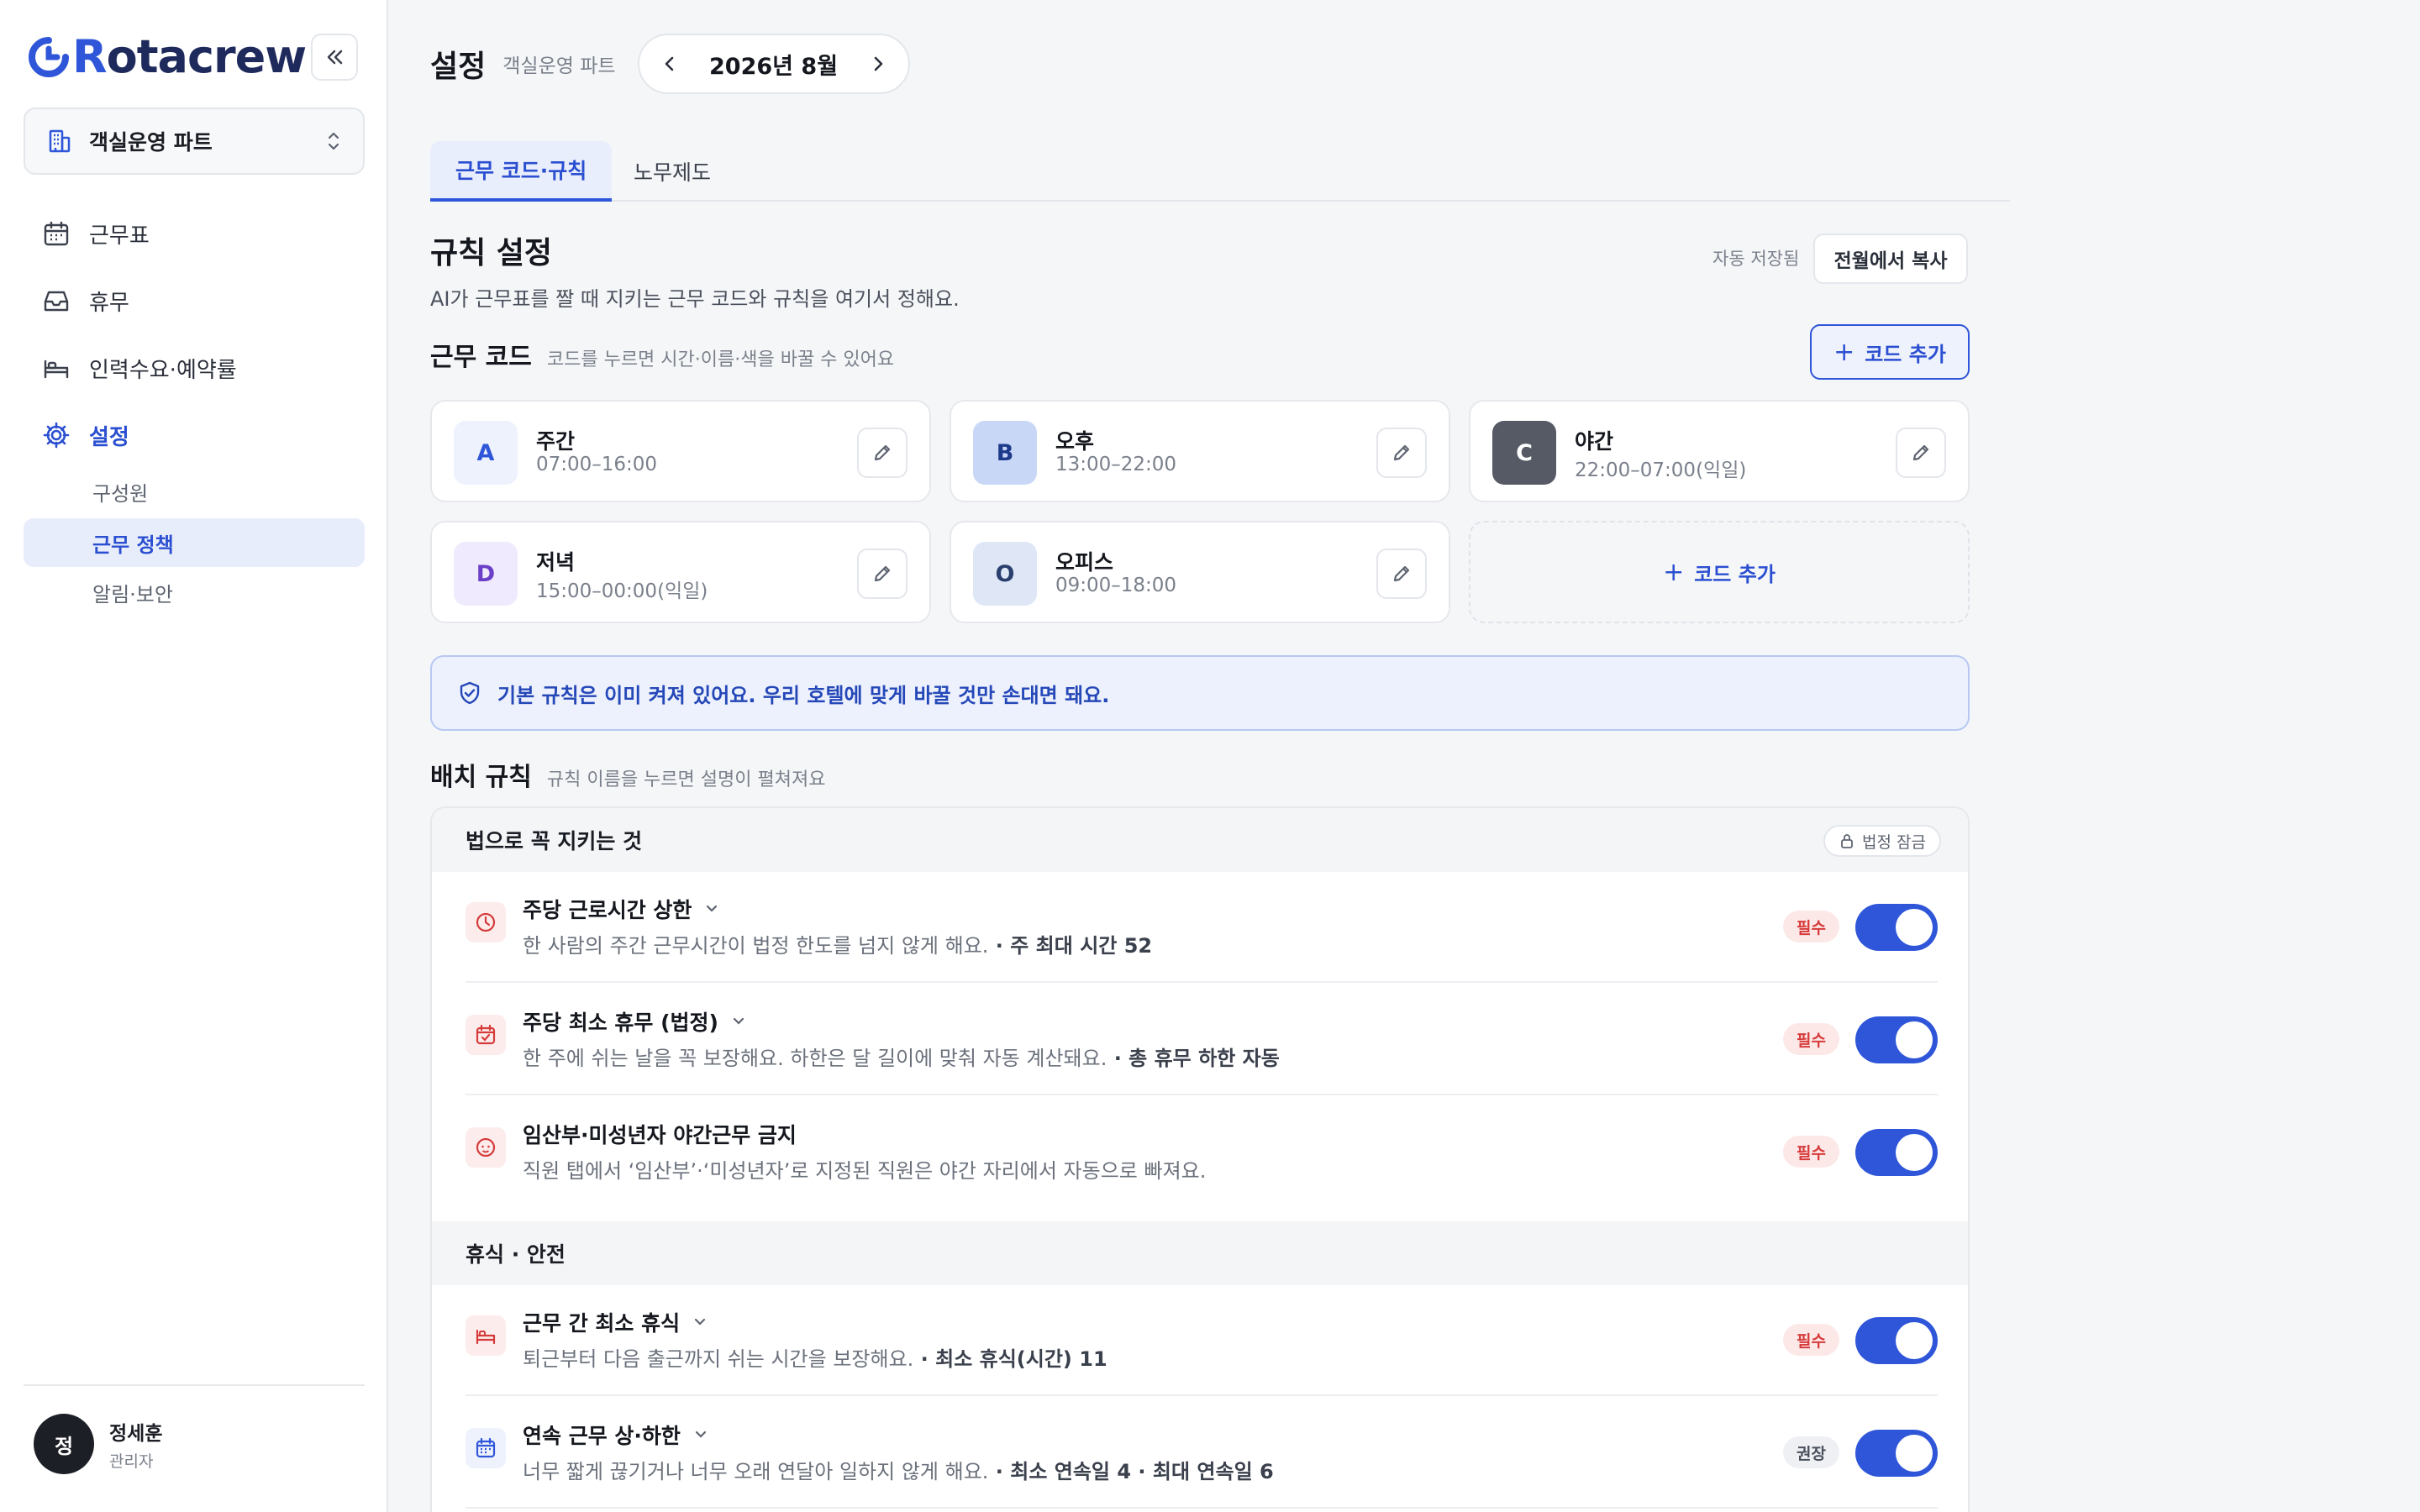  What do you see at coordinates (680, 451) in the screenshot?
I see `code-card: A 주간 07:00–16:00` at bounding box center [680, 451].